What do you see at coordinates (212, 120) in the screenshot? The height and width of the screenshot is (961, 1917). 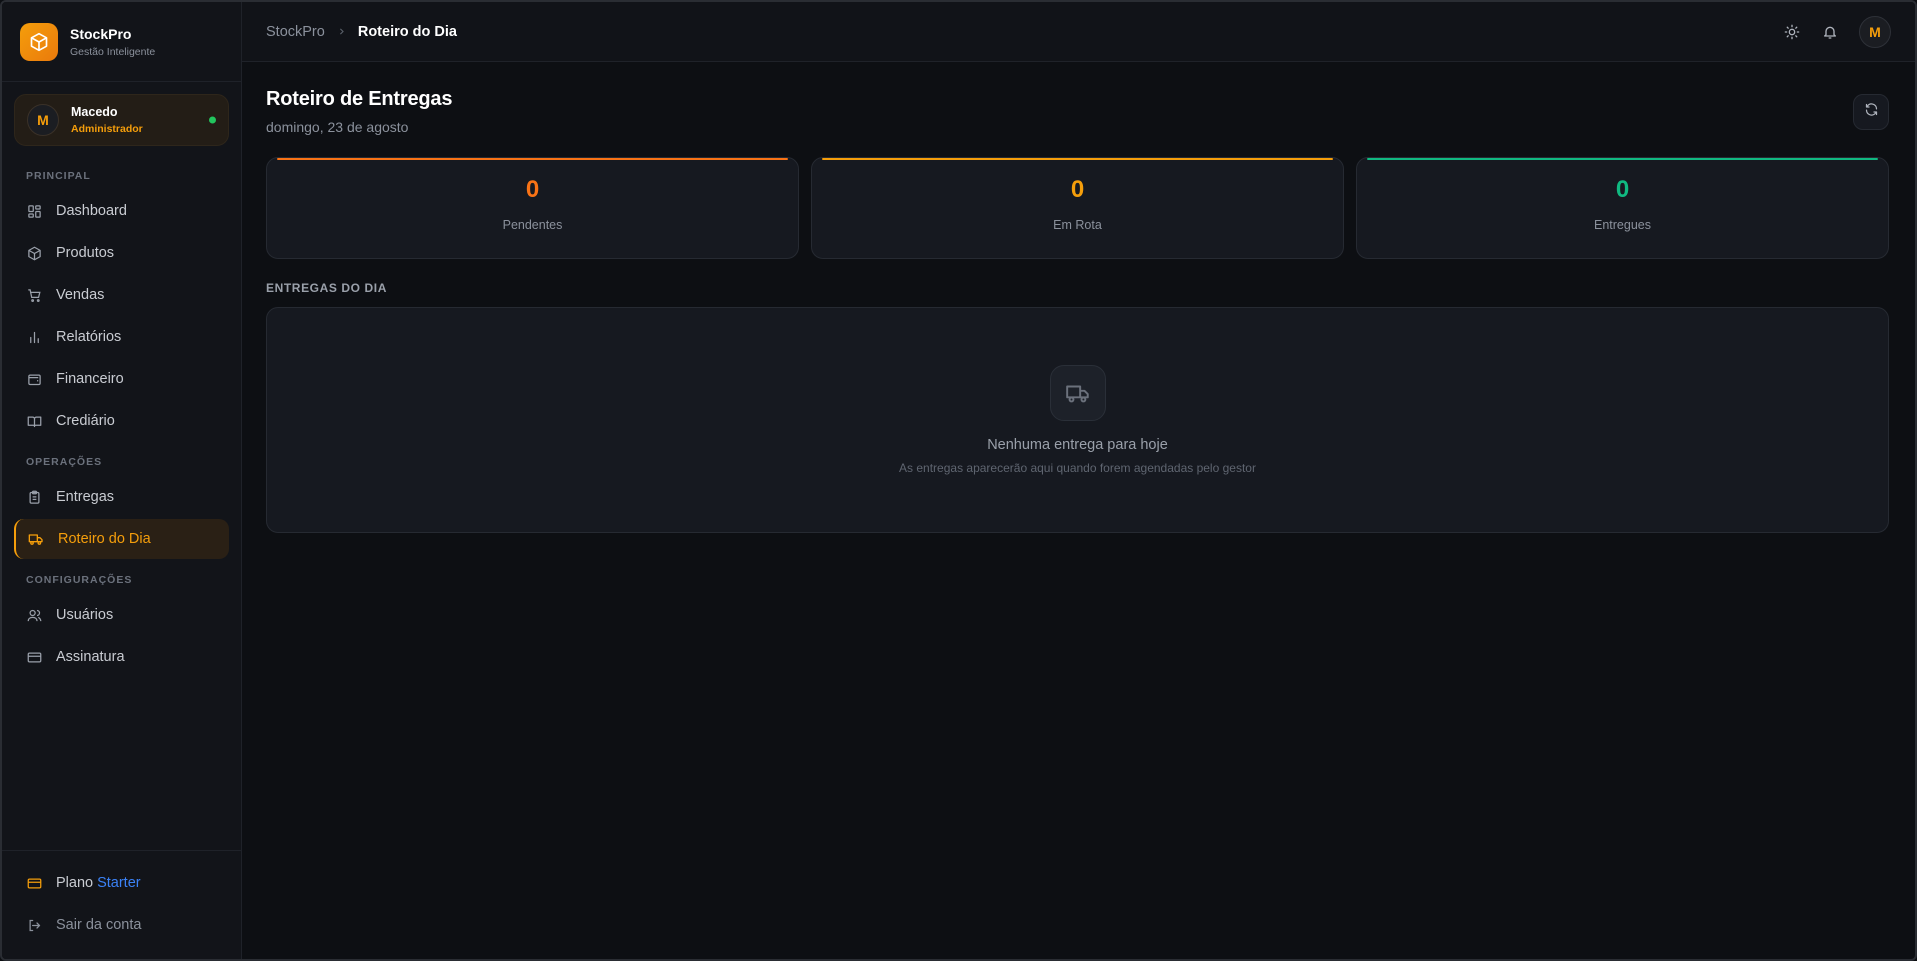 I see `online-status-dot` at bounding box center [212, 120].